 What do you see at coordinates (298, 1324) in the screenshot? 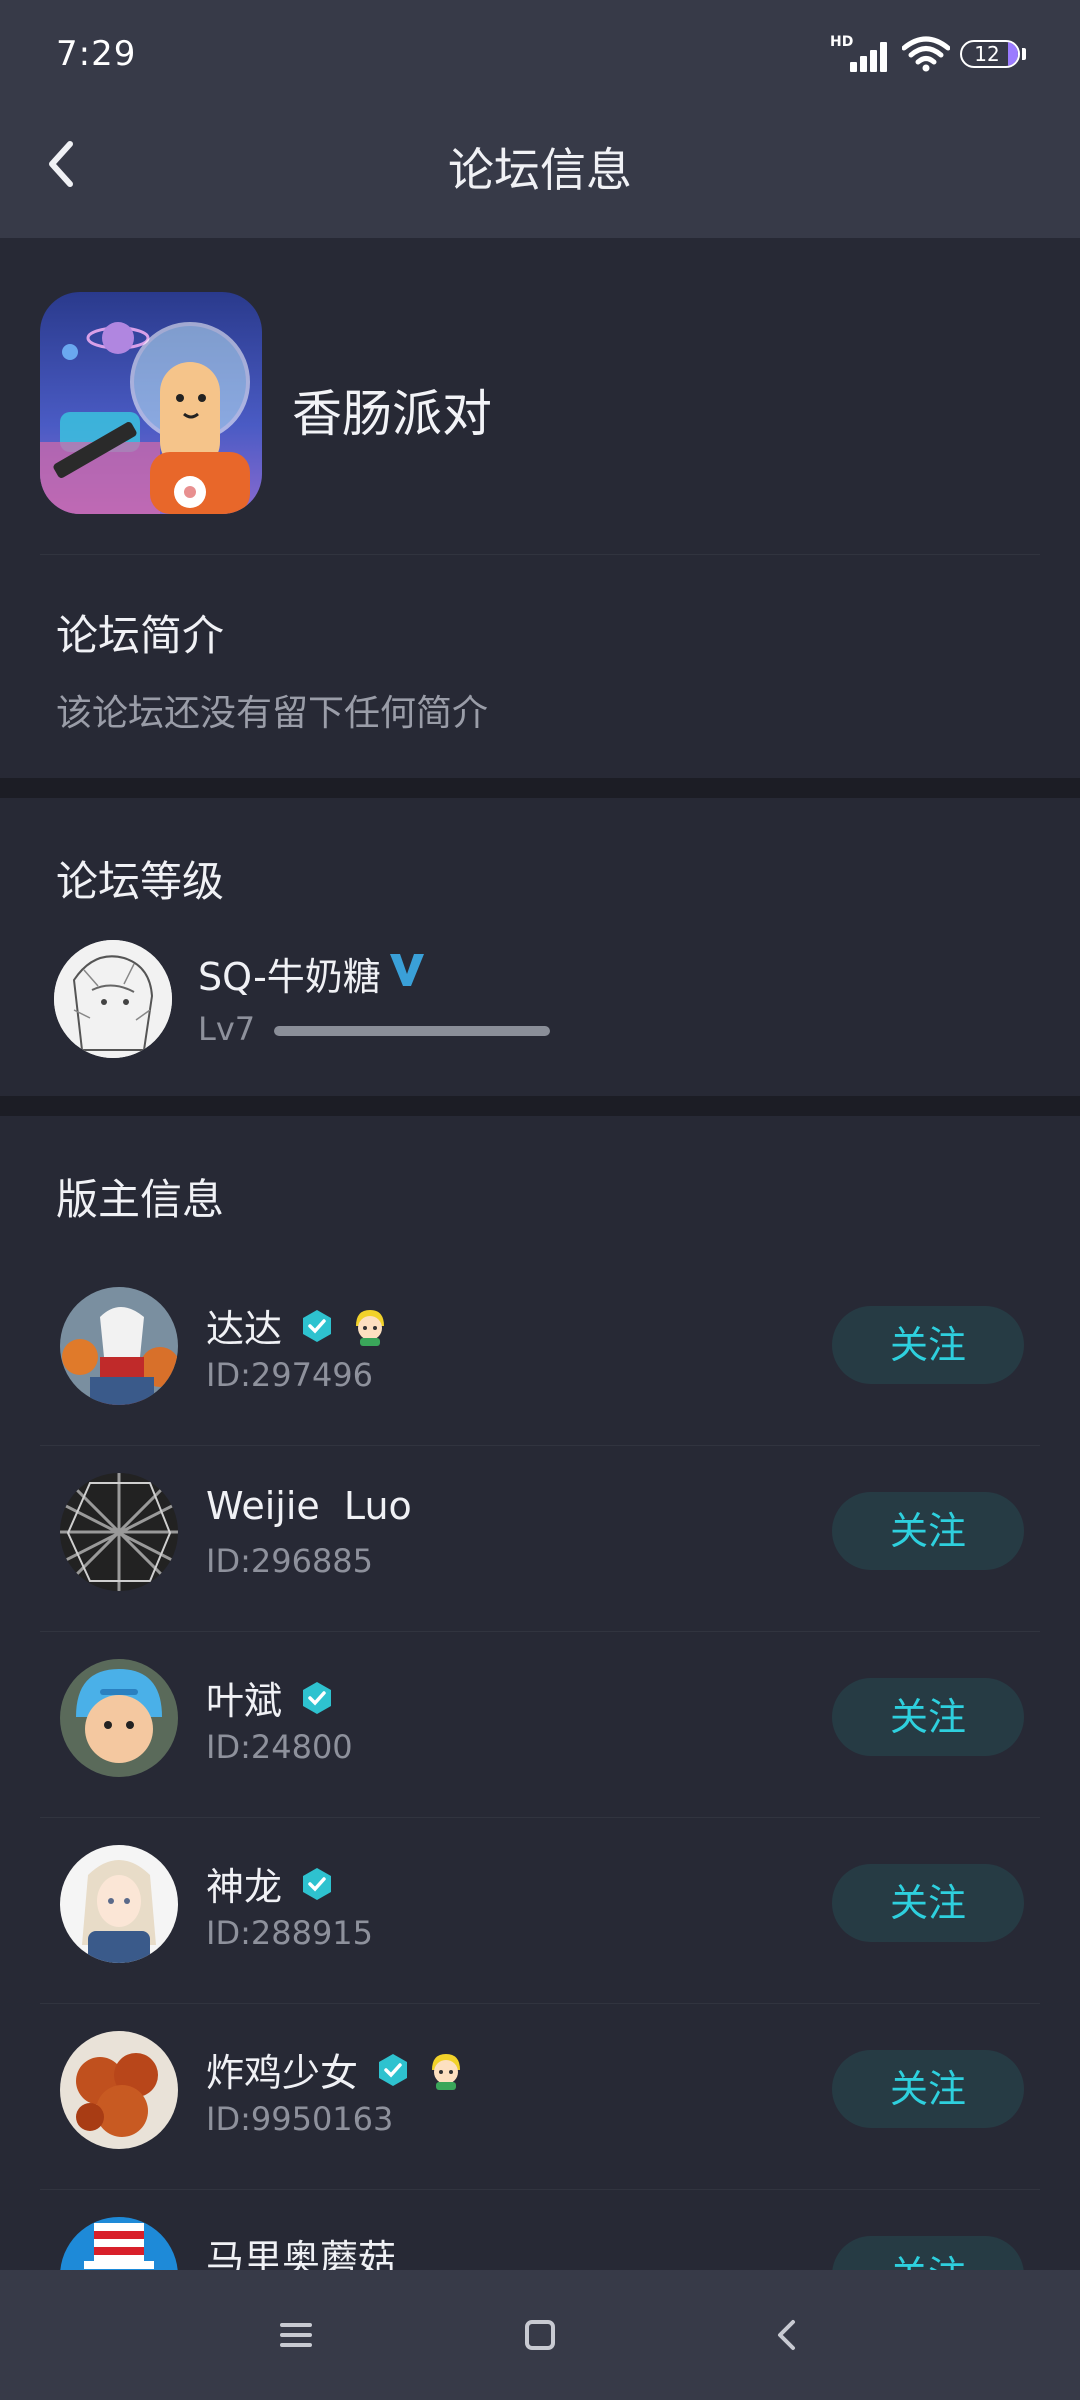
I see `moderator-name-line: 达达` at bounding box center [298, 1324].